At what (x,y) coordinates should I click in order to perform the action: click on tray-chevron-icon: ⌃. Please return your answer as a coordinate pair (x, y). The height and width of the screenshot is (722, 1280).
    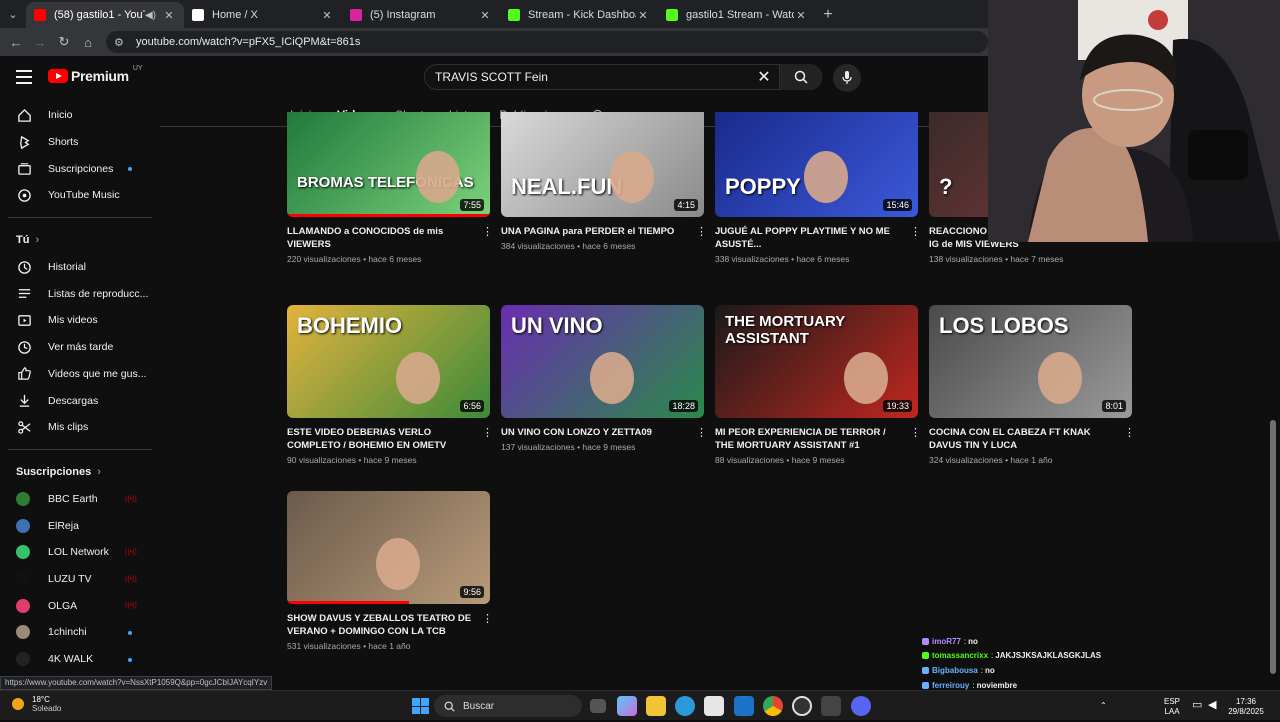
    Looking at the image, I should click on (1103, 706).